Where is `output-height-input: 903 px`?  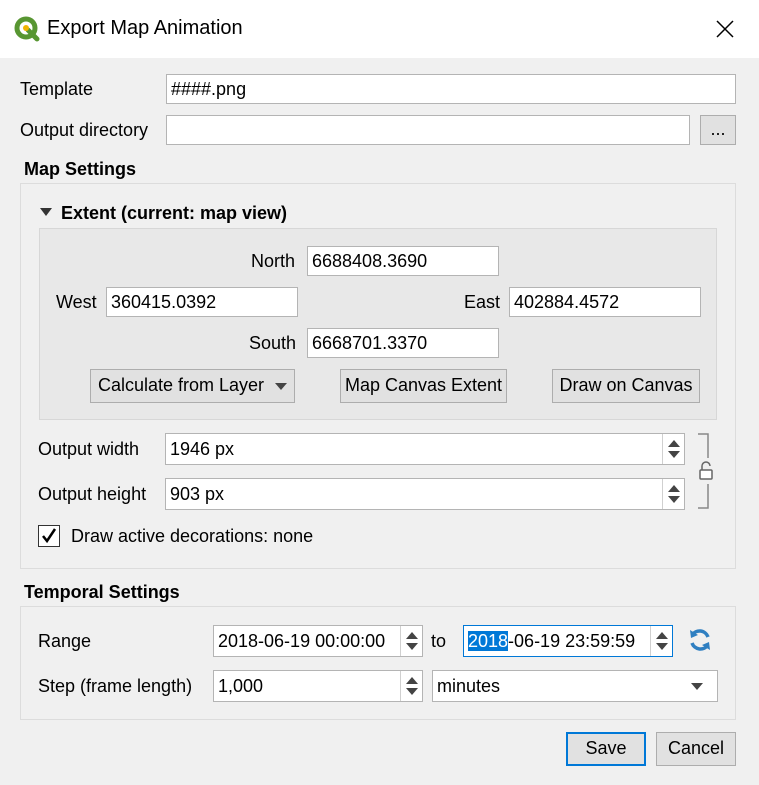 output-height-input: 903 px is located at coordinates (425, 494).